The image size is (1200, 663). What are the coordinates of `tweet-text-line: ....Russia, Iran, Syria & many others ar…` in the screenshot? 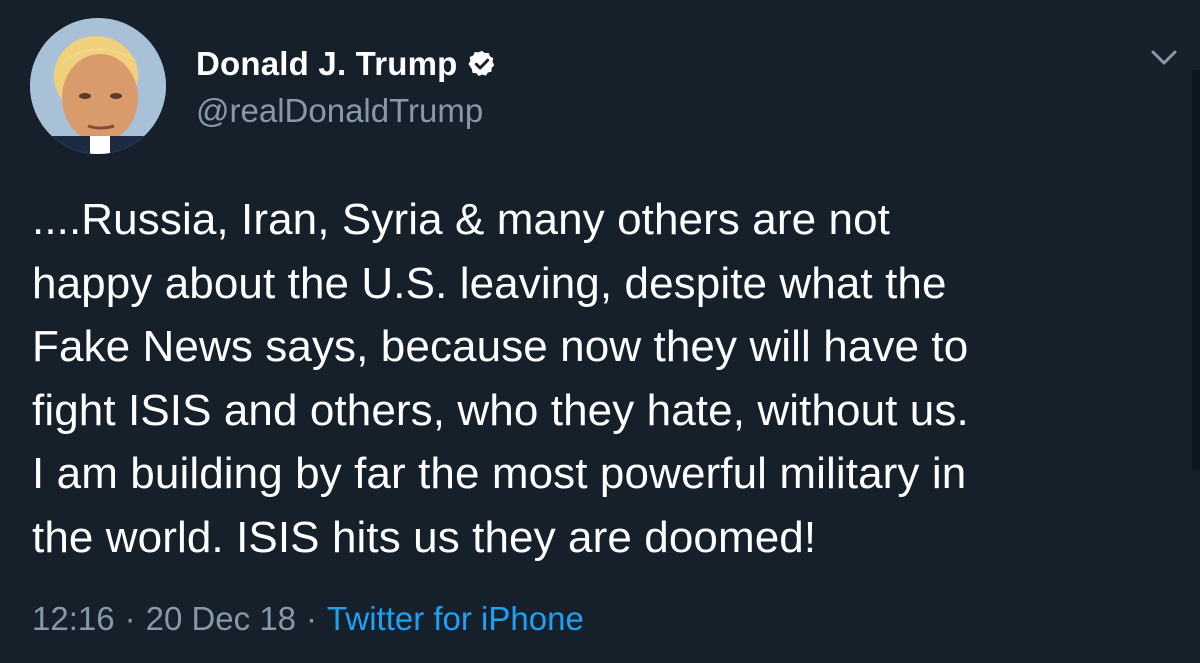 It's located at (461, 219).